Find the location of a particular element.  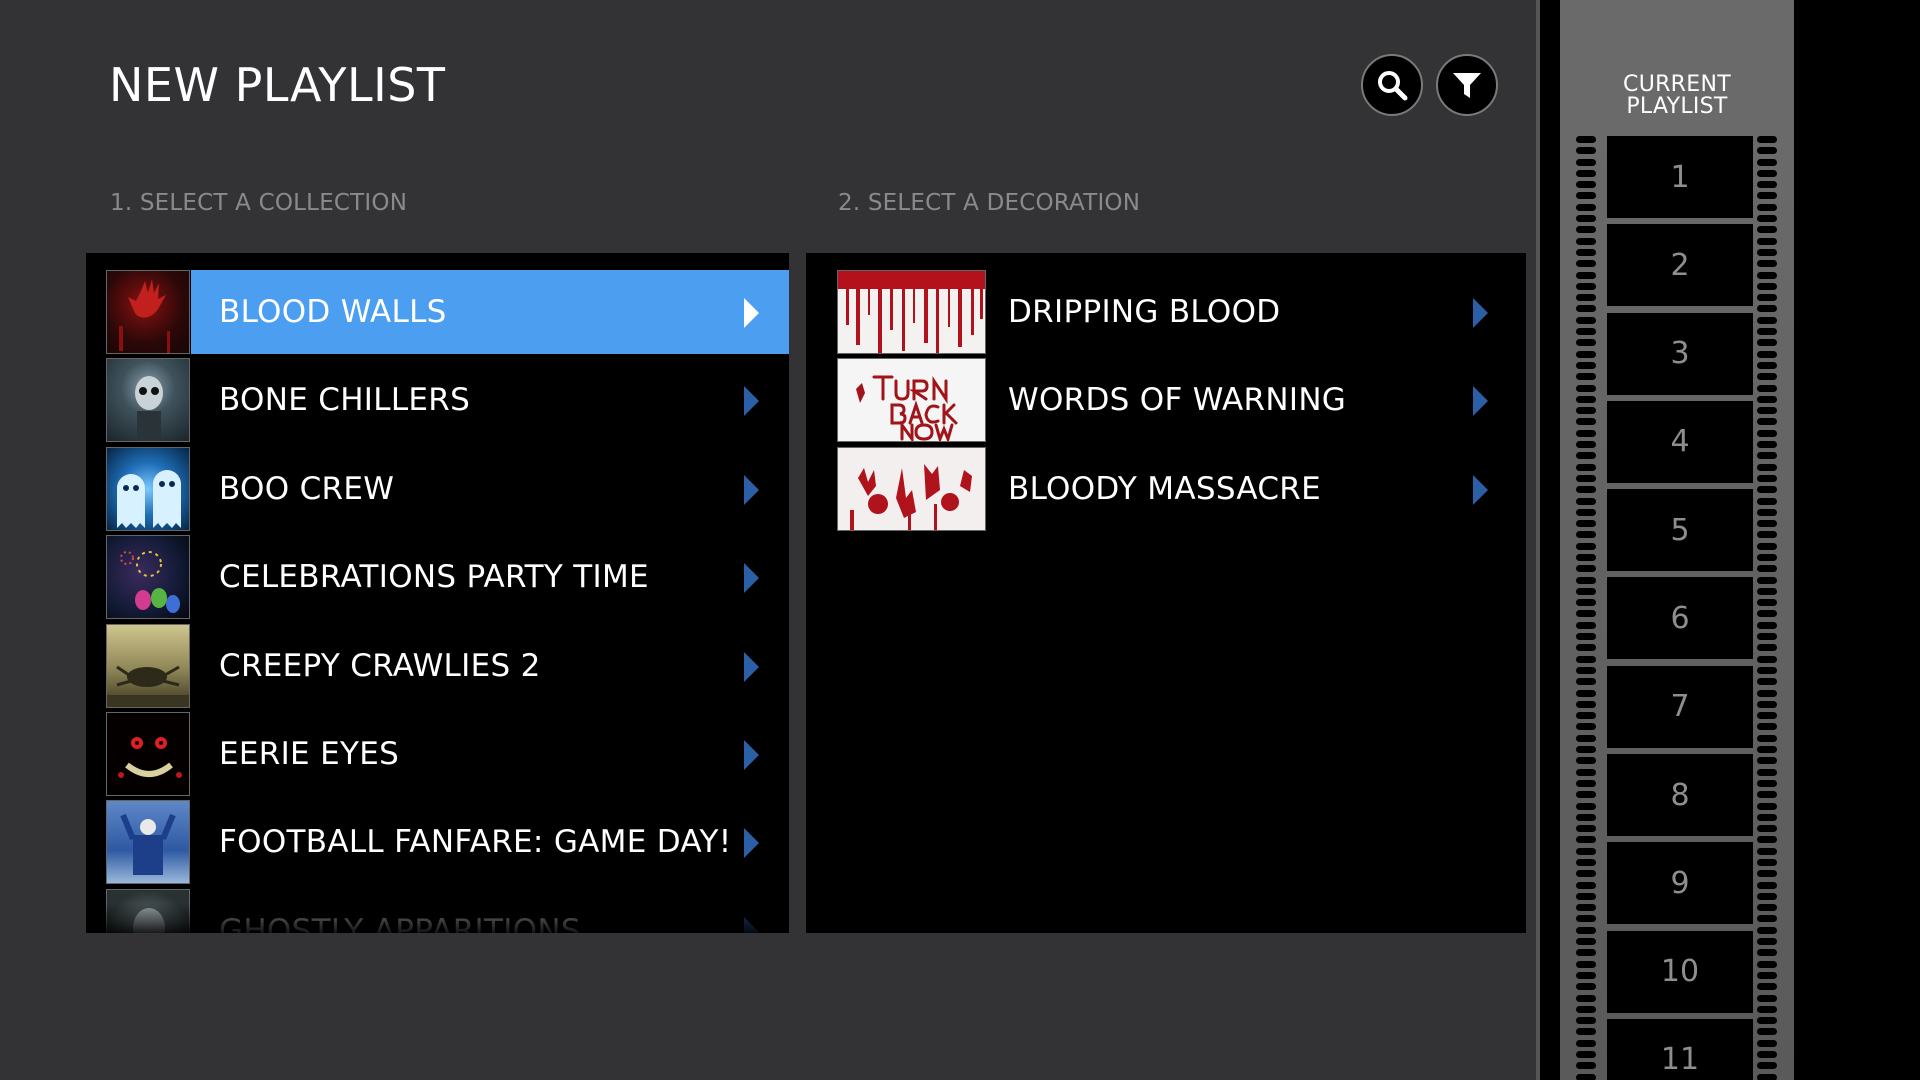

collection-item-boo-crew: BOO CREW is located at coordinates (447, 488).